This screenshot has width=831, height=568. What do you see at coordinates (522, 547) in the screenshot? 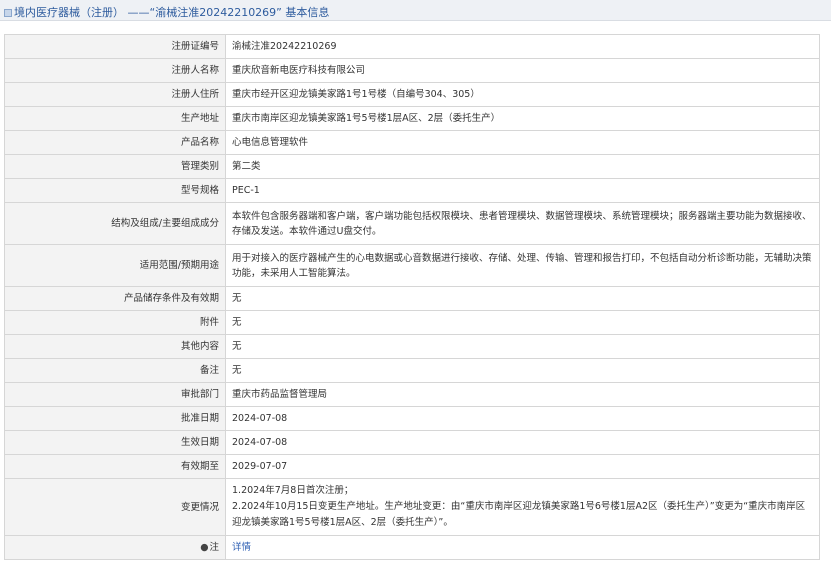
I see `note-value: 详情` at bounding box center [522, 547].